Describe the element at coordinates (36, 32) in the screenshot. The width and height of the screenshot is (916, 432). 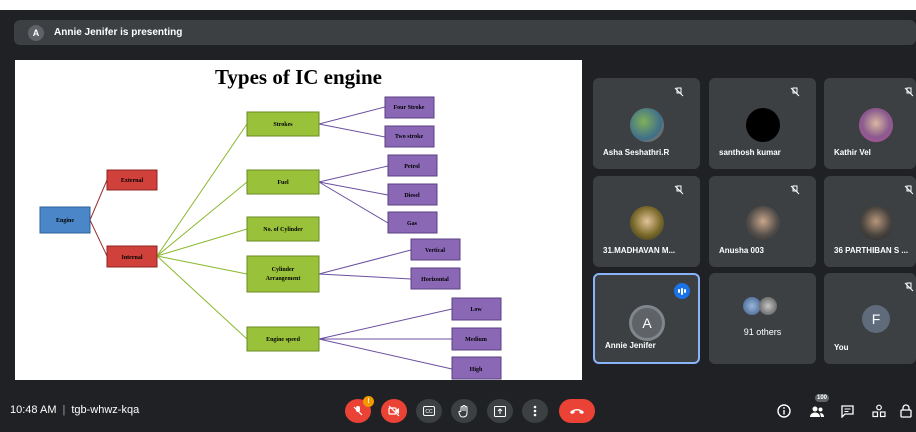
I see `presenter-avatar: A` at that location.